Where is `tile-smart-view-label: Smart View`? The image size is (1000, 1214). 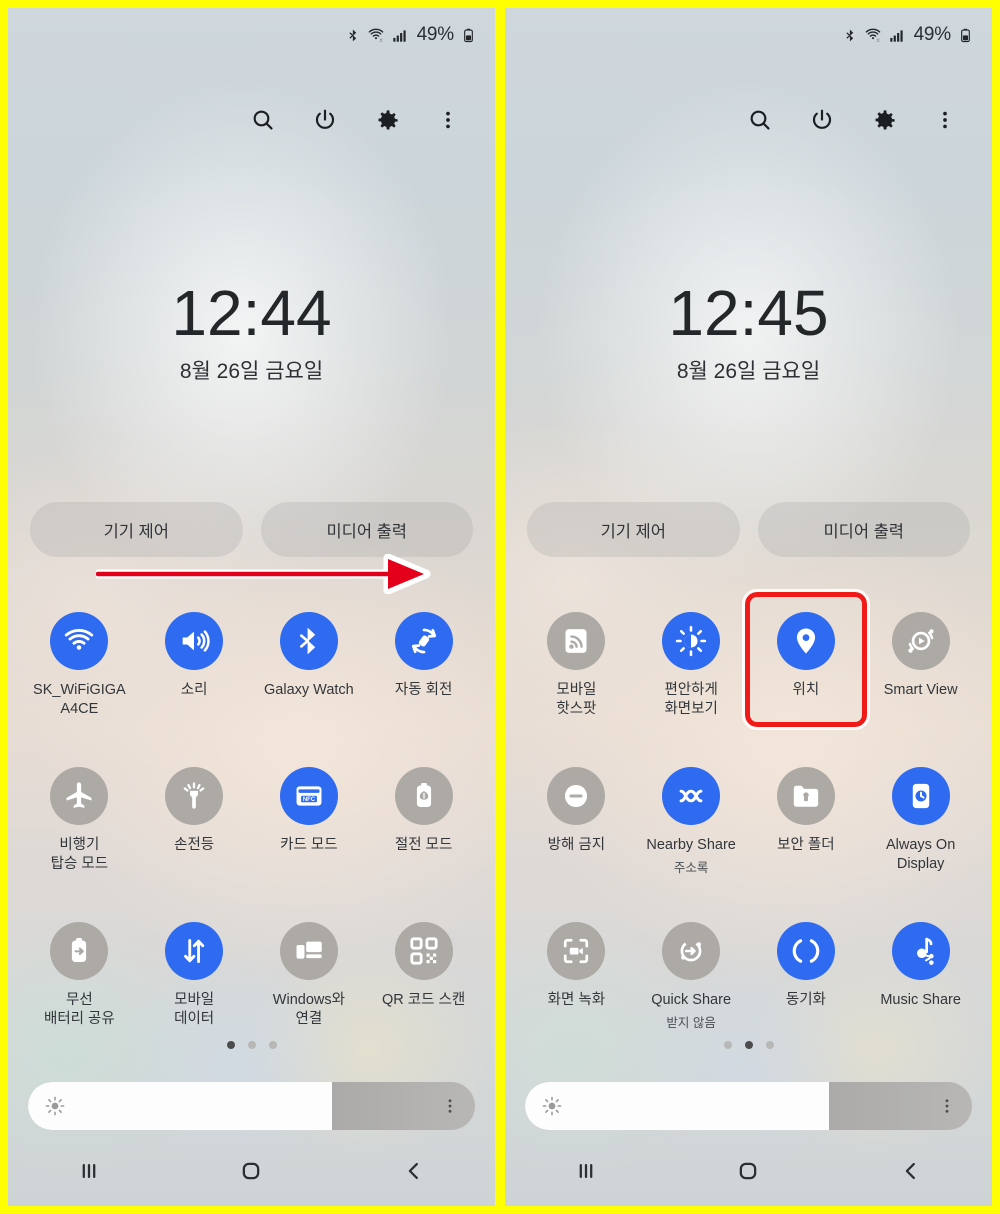
tile-smart-view-label: Smart View is located at coordinates (920, 690).